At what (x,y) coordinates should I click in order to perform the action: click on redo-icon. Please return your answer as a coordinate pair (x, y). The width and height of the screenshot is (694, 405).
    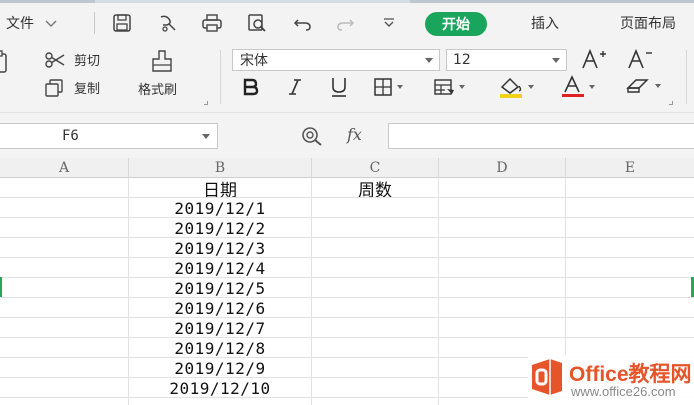
    Looking at the image, I should click on (346, 25).